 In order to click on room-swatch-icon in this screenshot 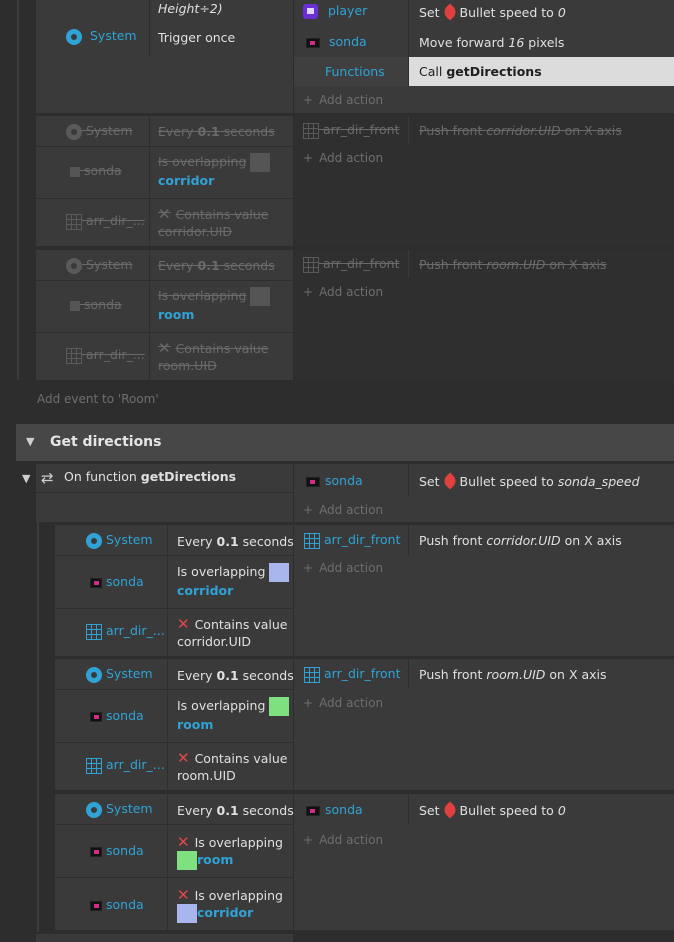, I will do `click(187, 860)`.